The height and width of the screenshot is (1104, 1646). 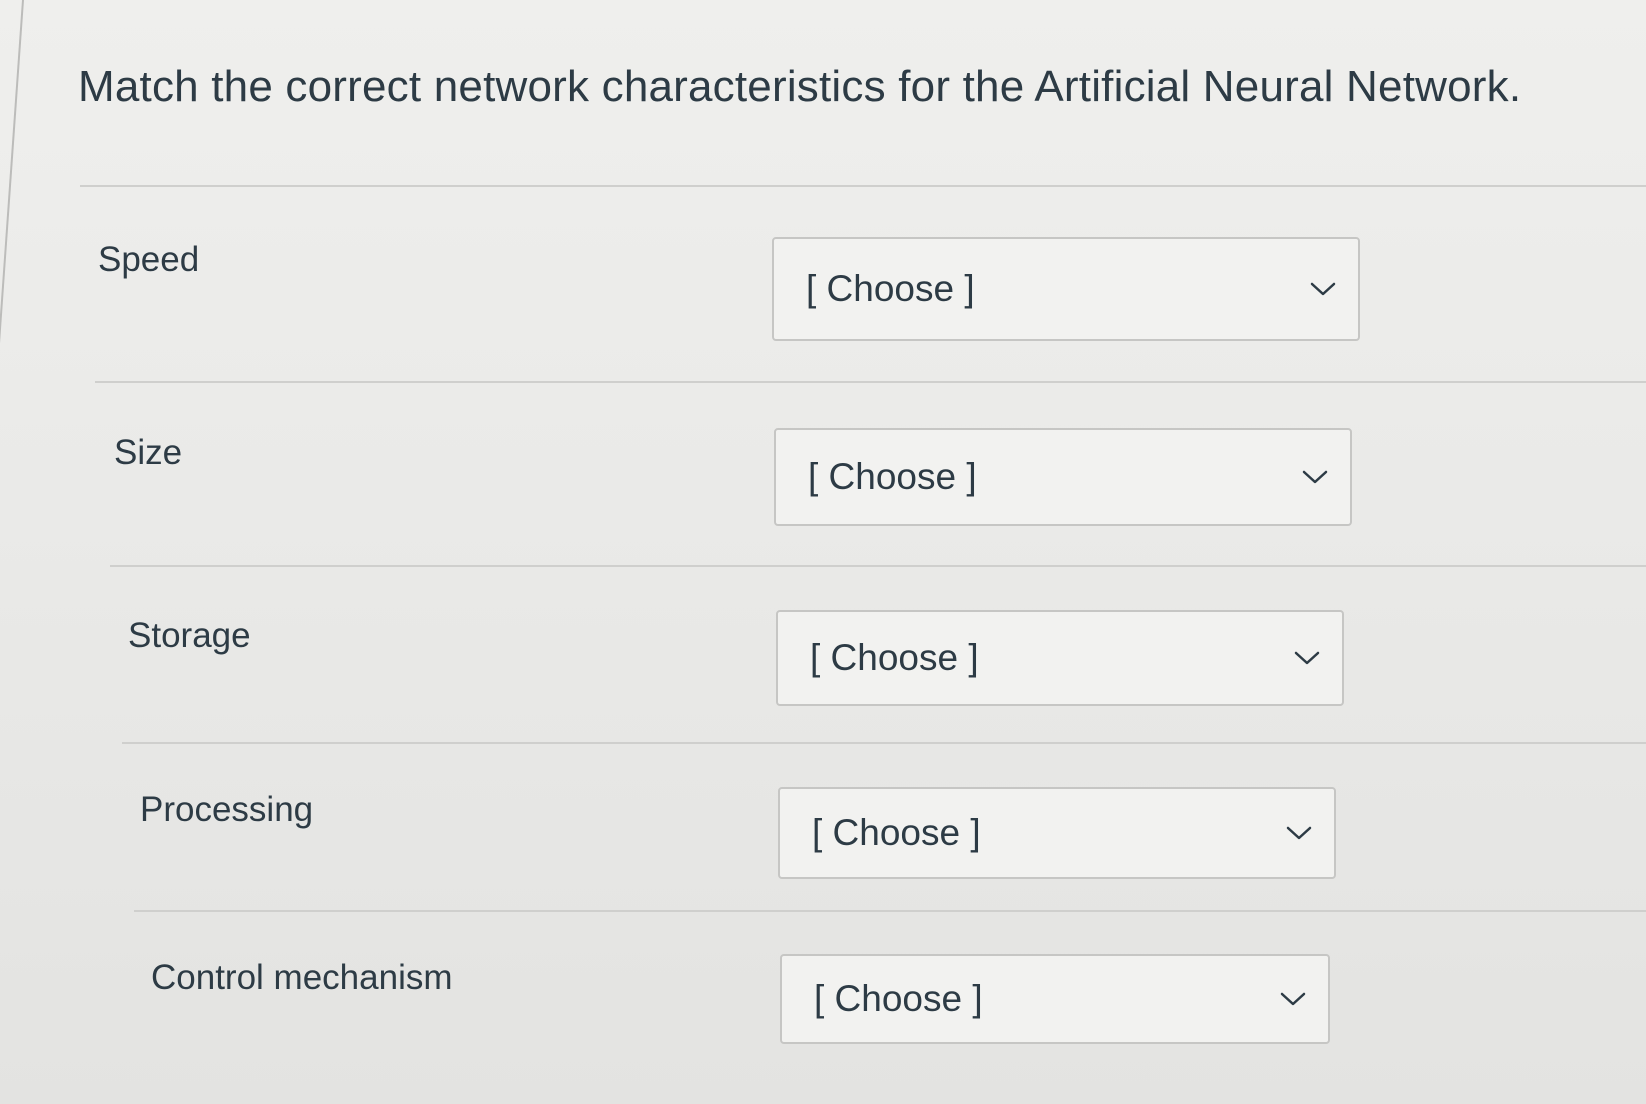 I want to click on storage-select: [ Choose ], so click(x=1060, y=658).